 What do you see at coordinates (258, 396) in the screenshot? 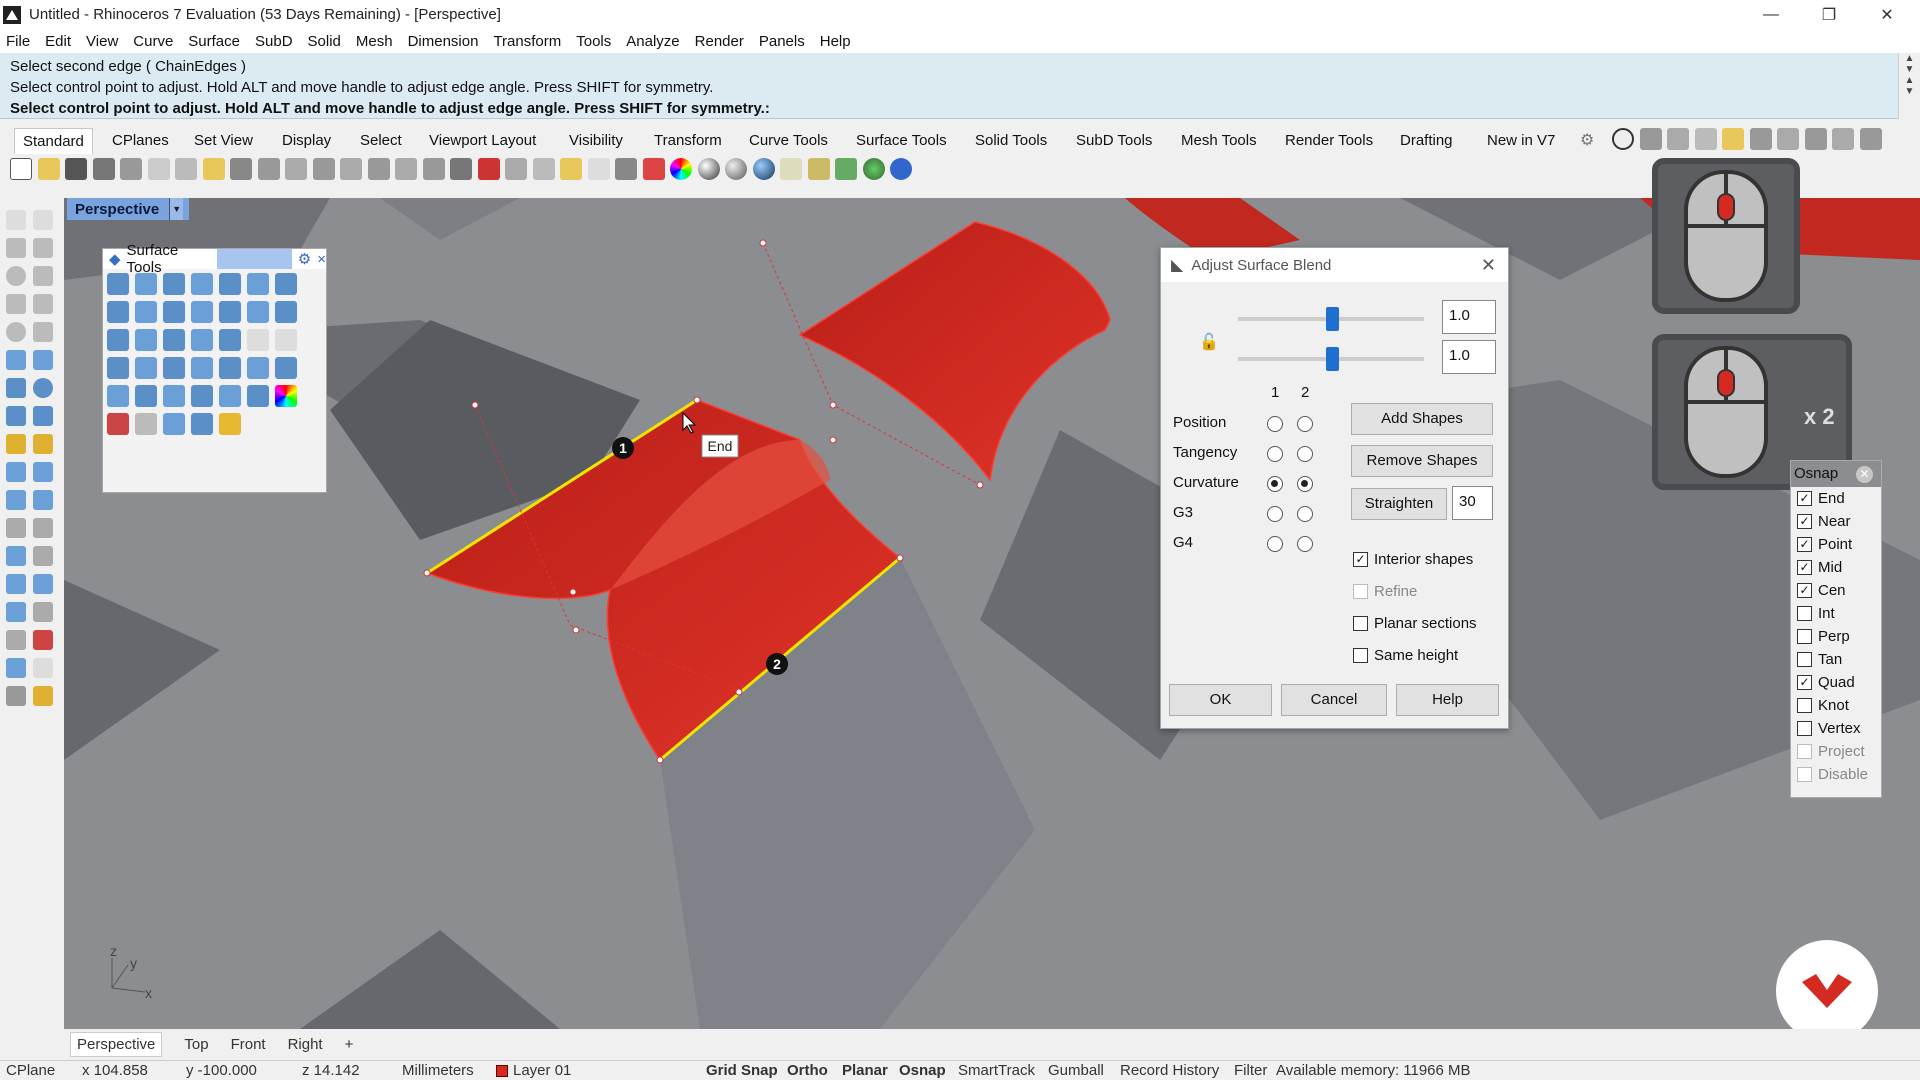
I see `surface-tool-34-icon` at bounding box center [258, 396].